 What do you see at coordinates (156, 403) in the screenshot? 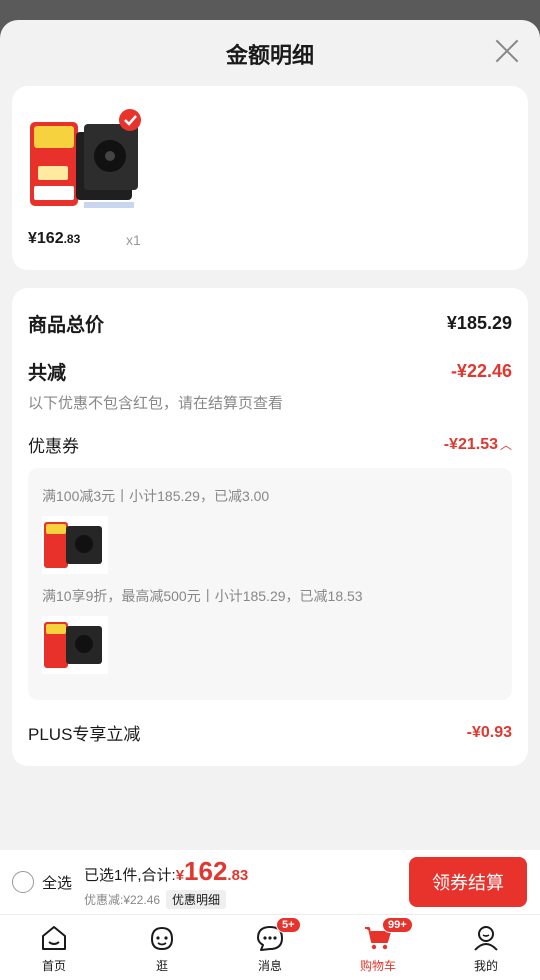
I see `reduce-note: 以下优惠不包含红包，请在结算页查看` at bounding box center [156, 403].